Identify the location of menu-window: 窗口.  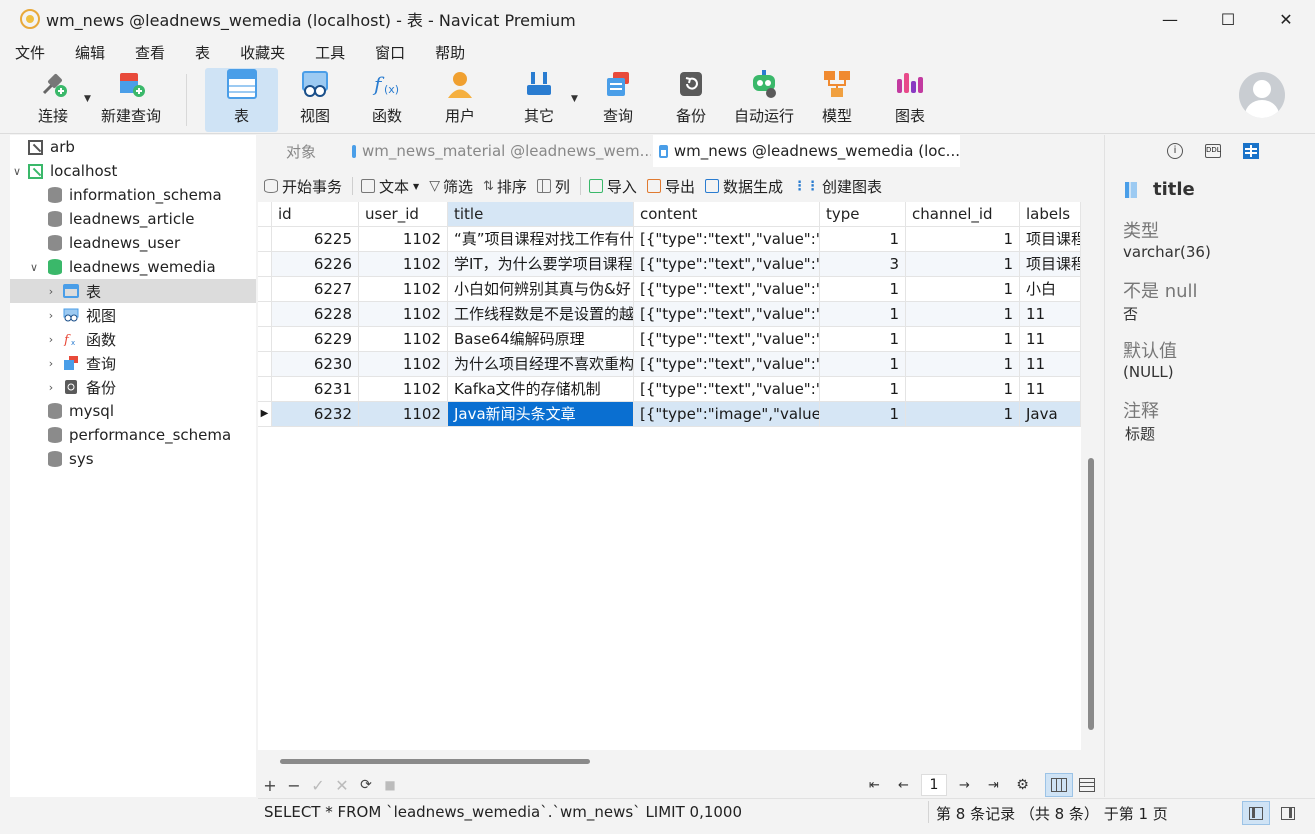
(390, 52).